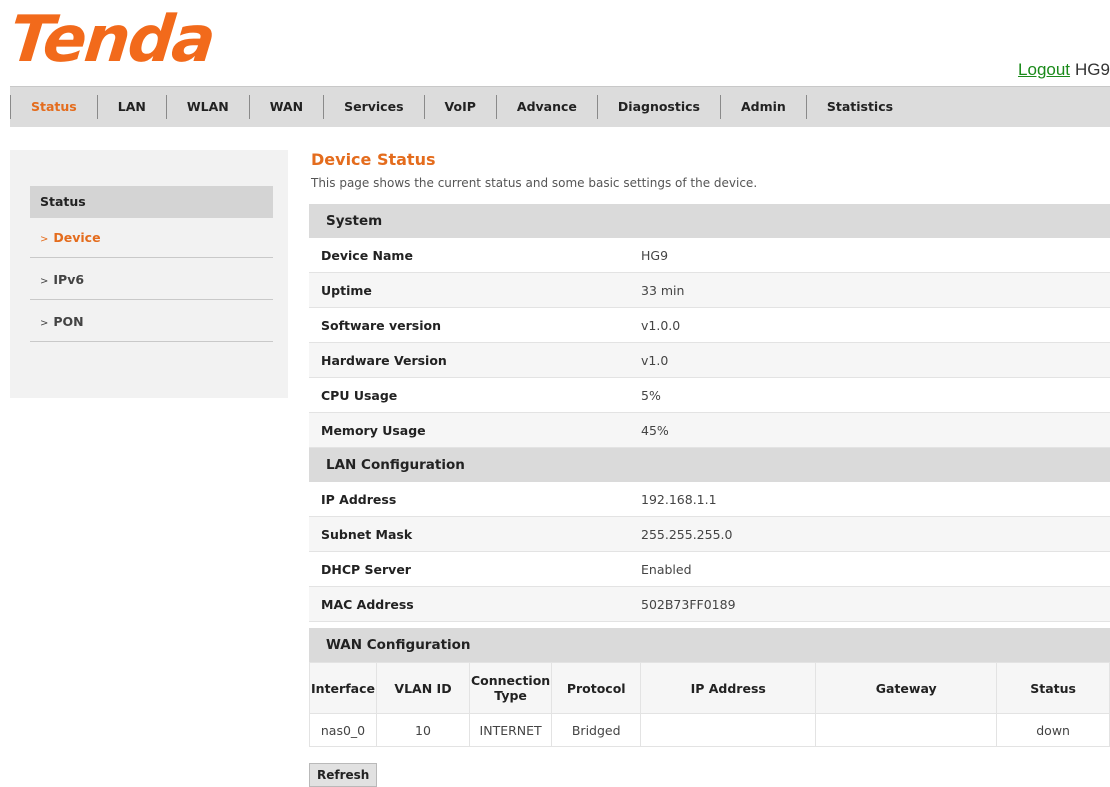 The image size is (1110, 787). What do you see at coordinates (373, 159) in the screenshot?
I see `page-title: Device Status` at bounding box center [373, 159].